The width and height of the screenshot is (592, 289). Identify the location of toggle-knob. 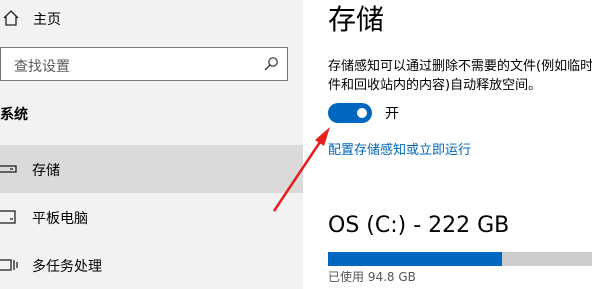
(362, 113).